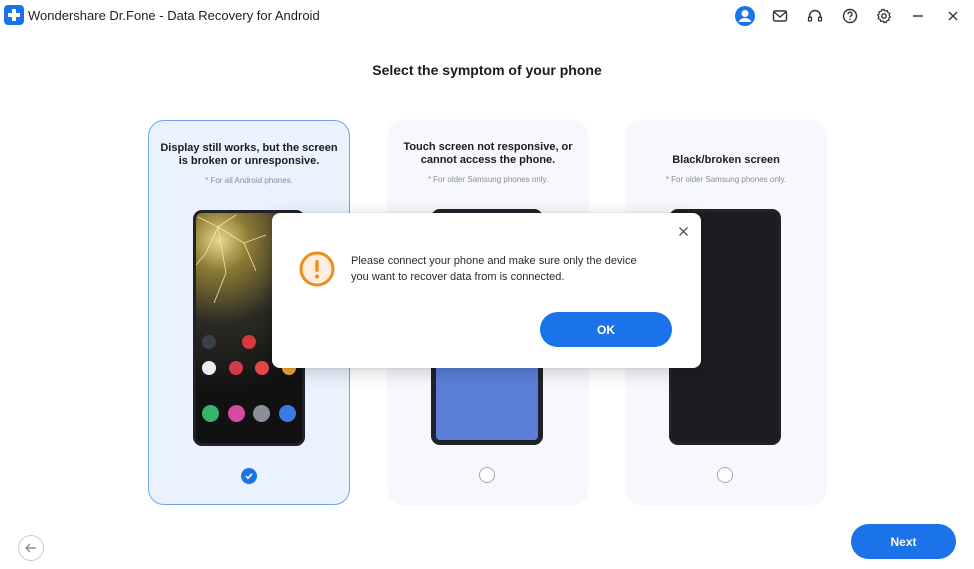 The image size is (974, 569). I want to click on page-title: Select the symptom of your phone, so click(487, 70).